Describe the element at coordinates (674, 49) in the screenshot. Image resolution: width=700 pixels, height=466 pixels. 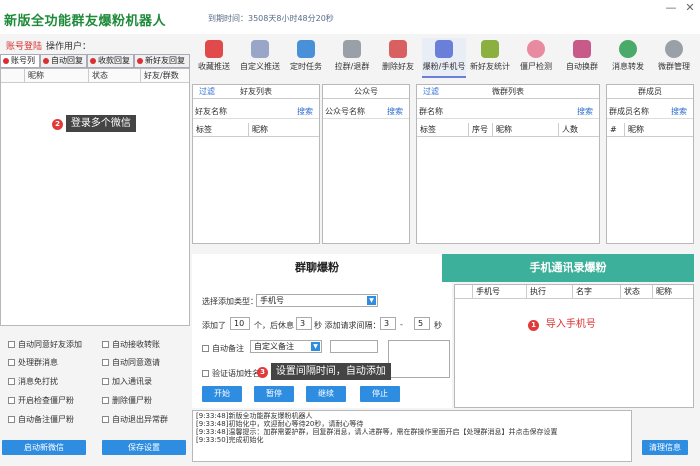
I see `gear-icon` at that location.